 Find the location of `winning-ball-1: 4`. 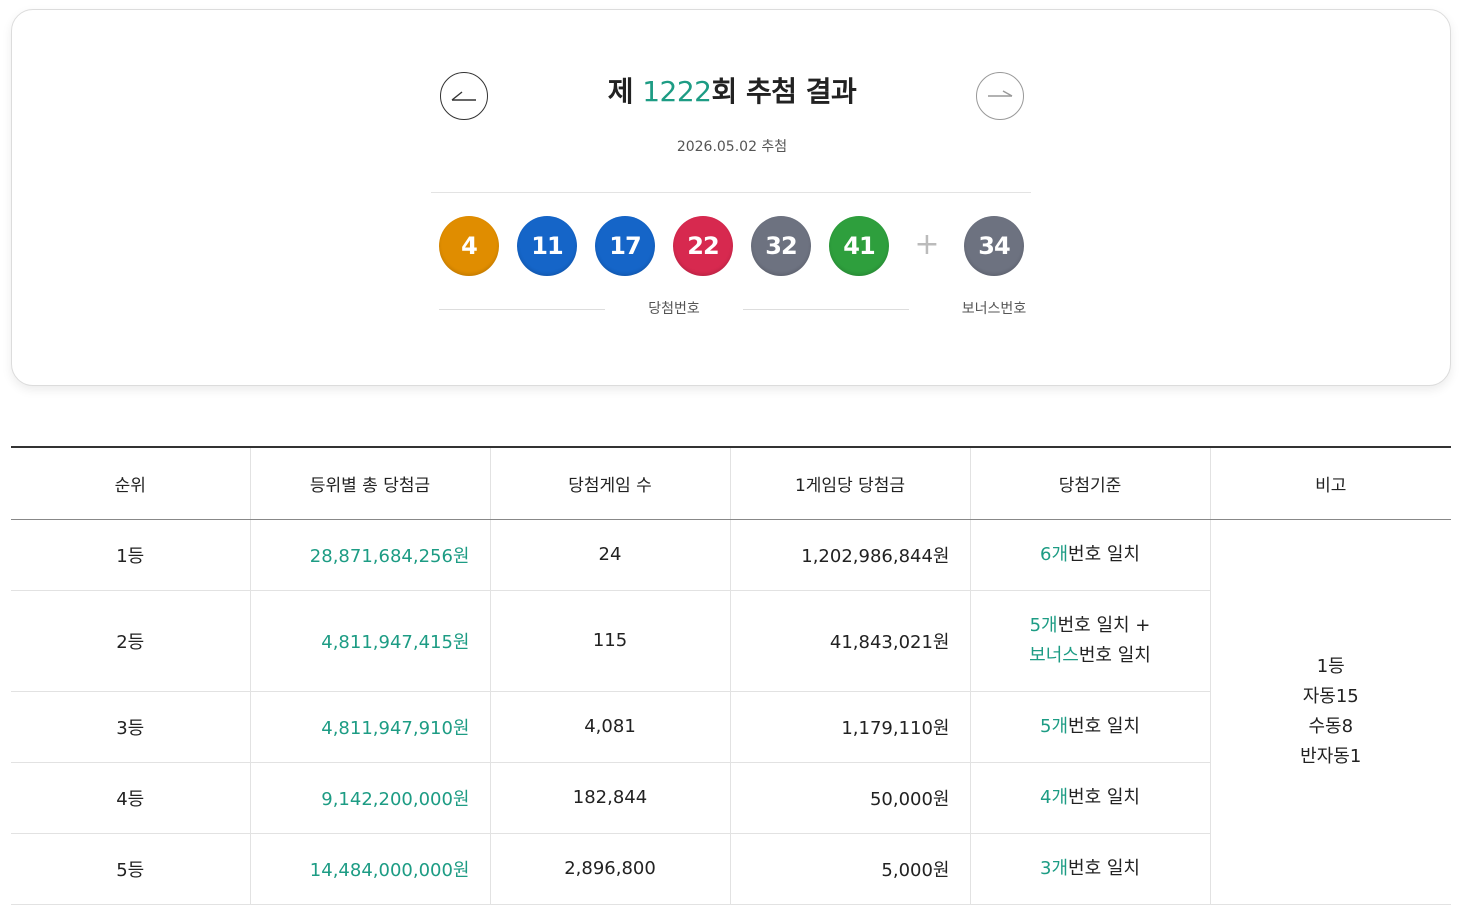

winning-ball-1: 4 is located at coordinates (469, 246).